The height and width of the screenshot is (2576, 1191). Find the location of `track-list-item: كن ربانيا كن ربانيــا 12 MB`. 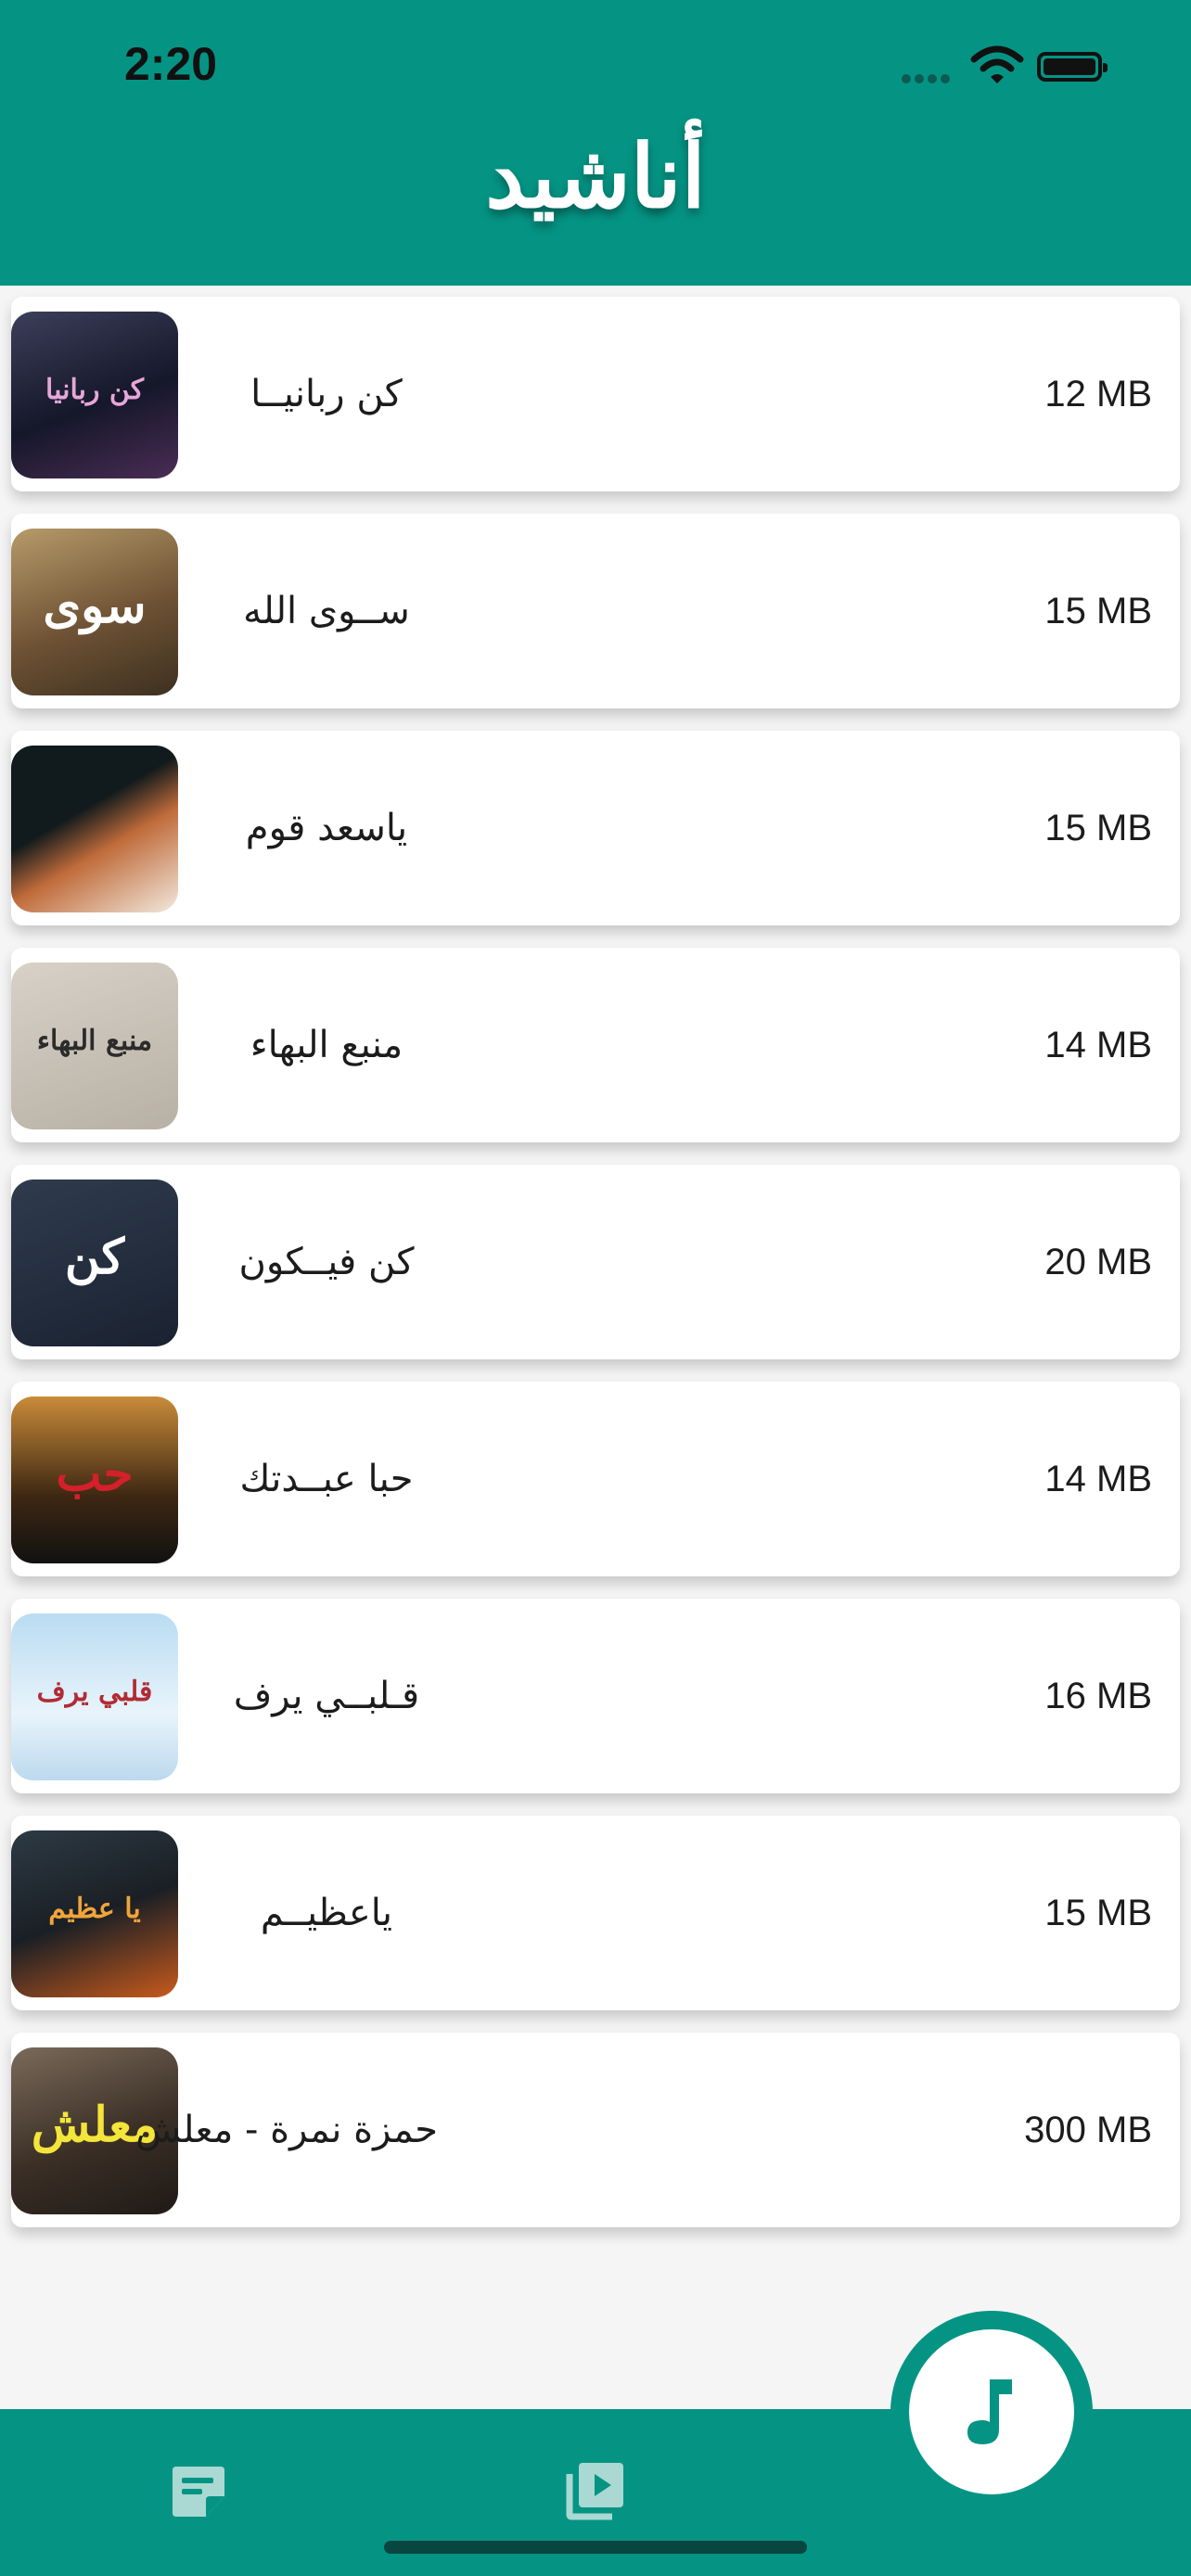

track-list-item: كن ربانيا كن ربانيــا 12 MB is located at coordinates (595, 394).